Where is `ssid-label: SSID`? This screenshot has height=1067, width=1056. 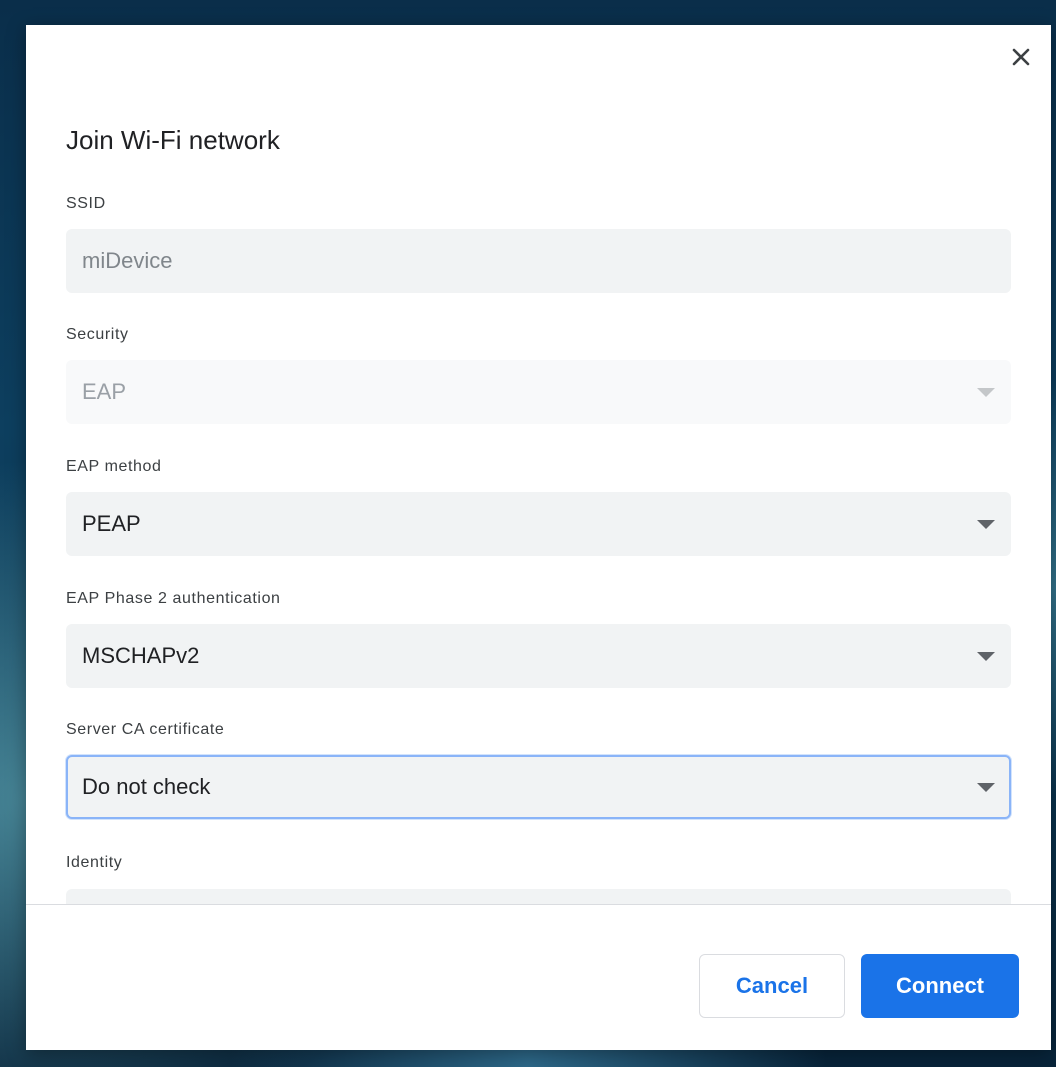
ssid-label: SSID is located at coordinates (86, 203).